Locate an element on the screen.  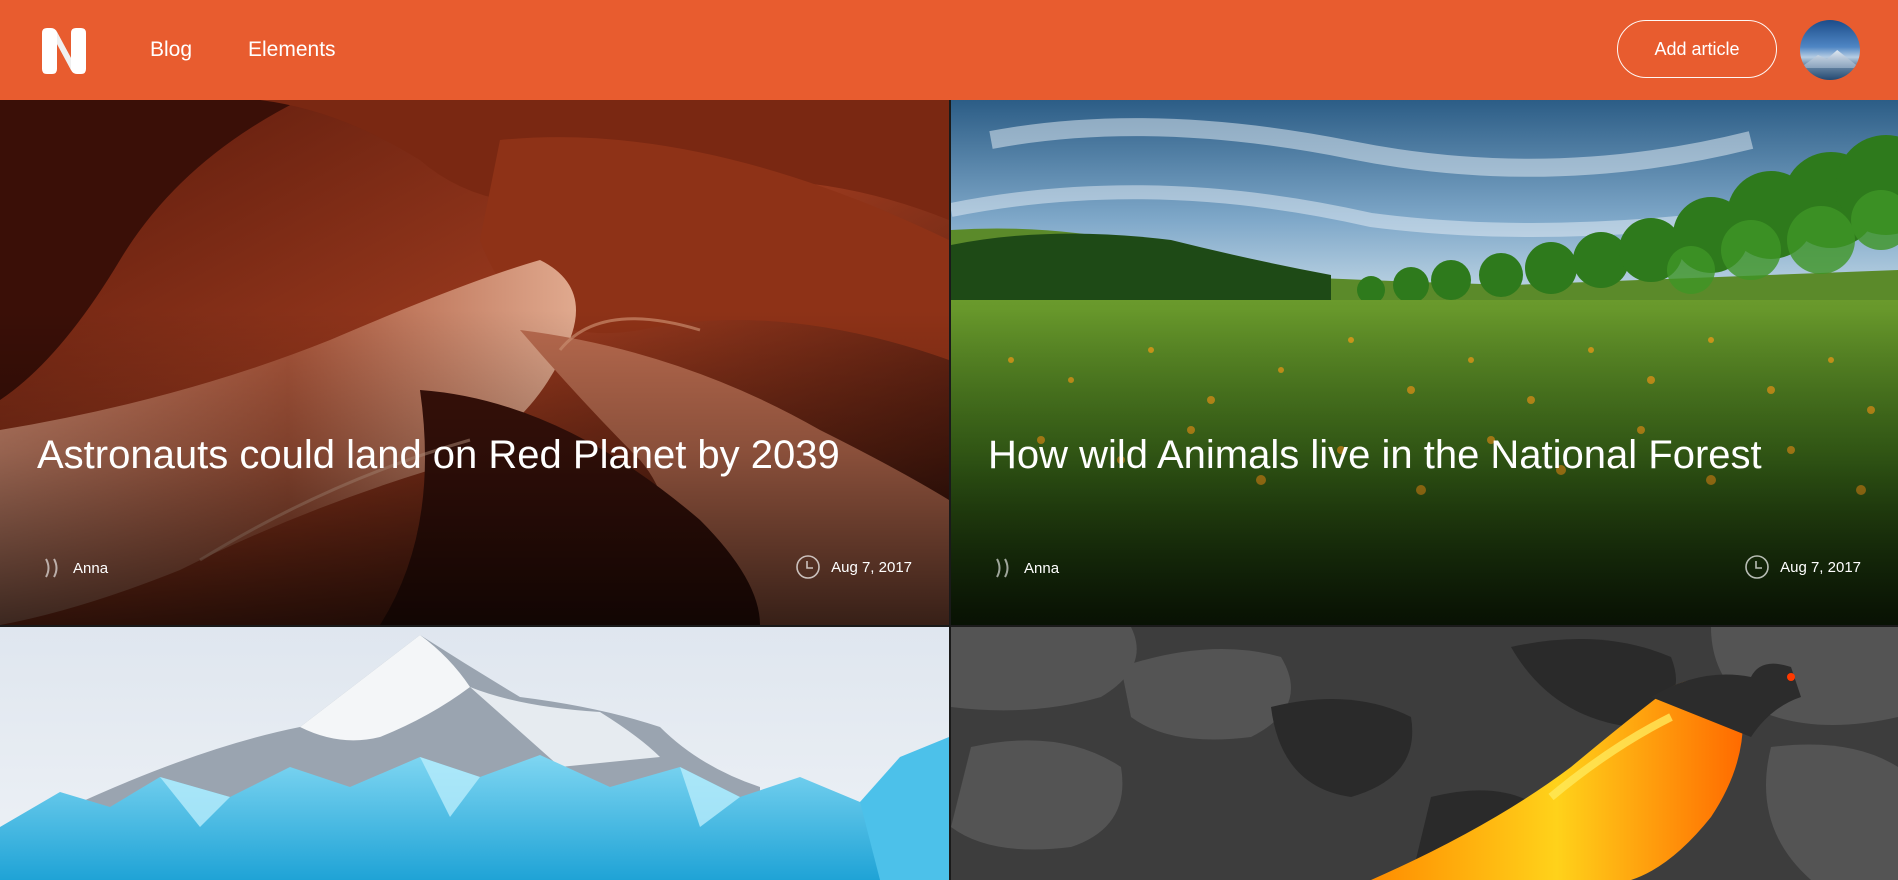
lava-image is located at coordinates (1424, 753).